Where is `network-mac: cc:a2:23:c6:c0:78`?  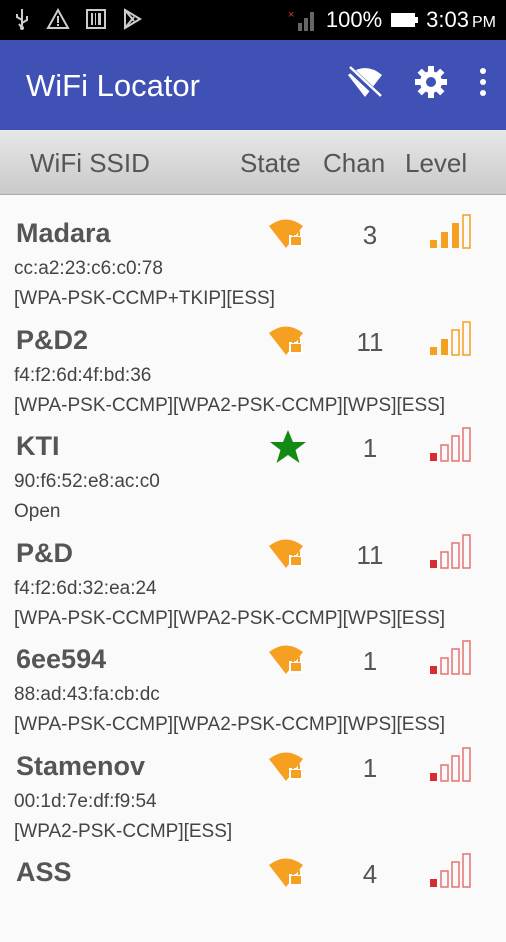
network-mac: cc:a2:23:c6:c0:78 is located at coordinates (88, 268).